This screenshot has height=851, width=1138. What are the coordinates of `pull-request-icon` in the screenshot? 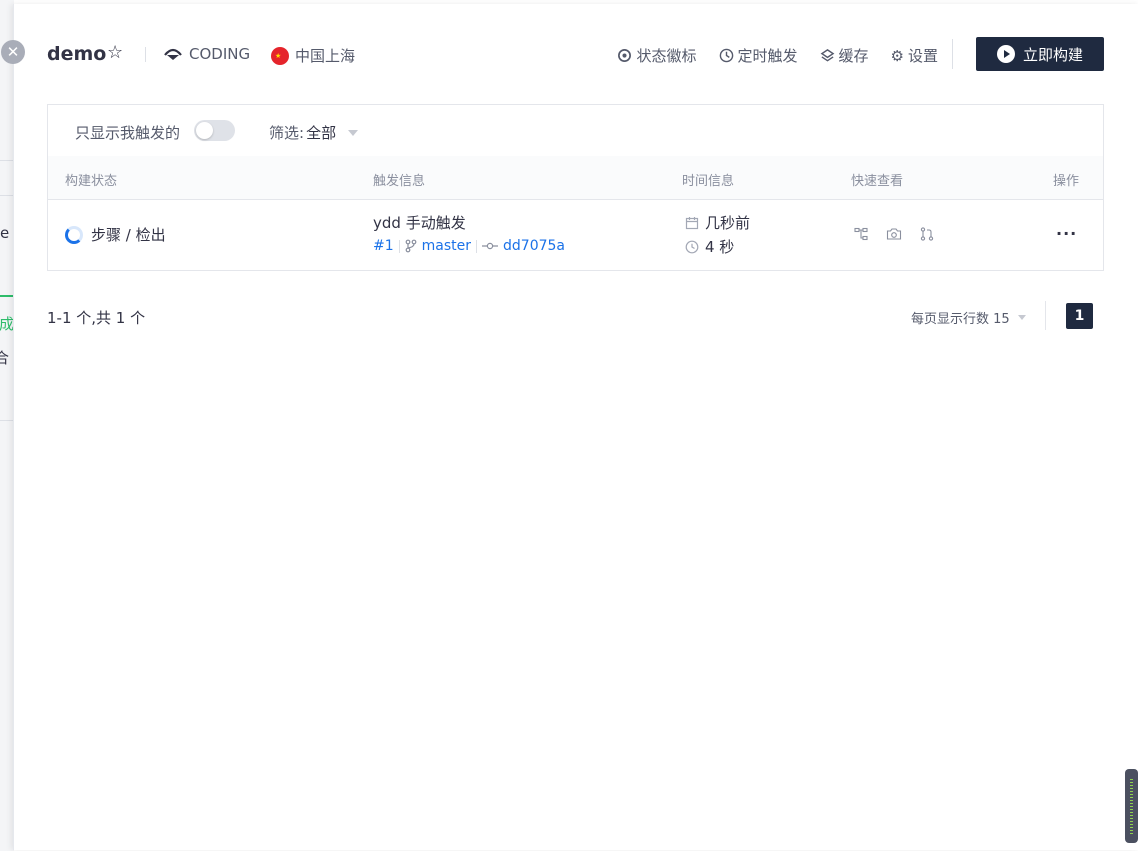 It's located at (927, 234).